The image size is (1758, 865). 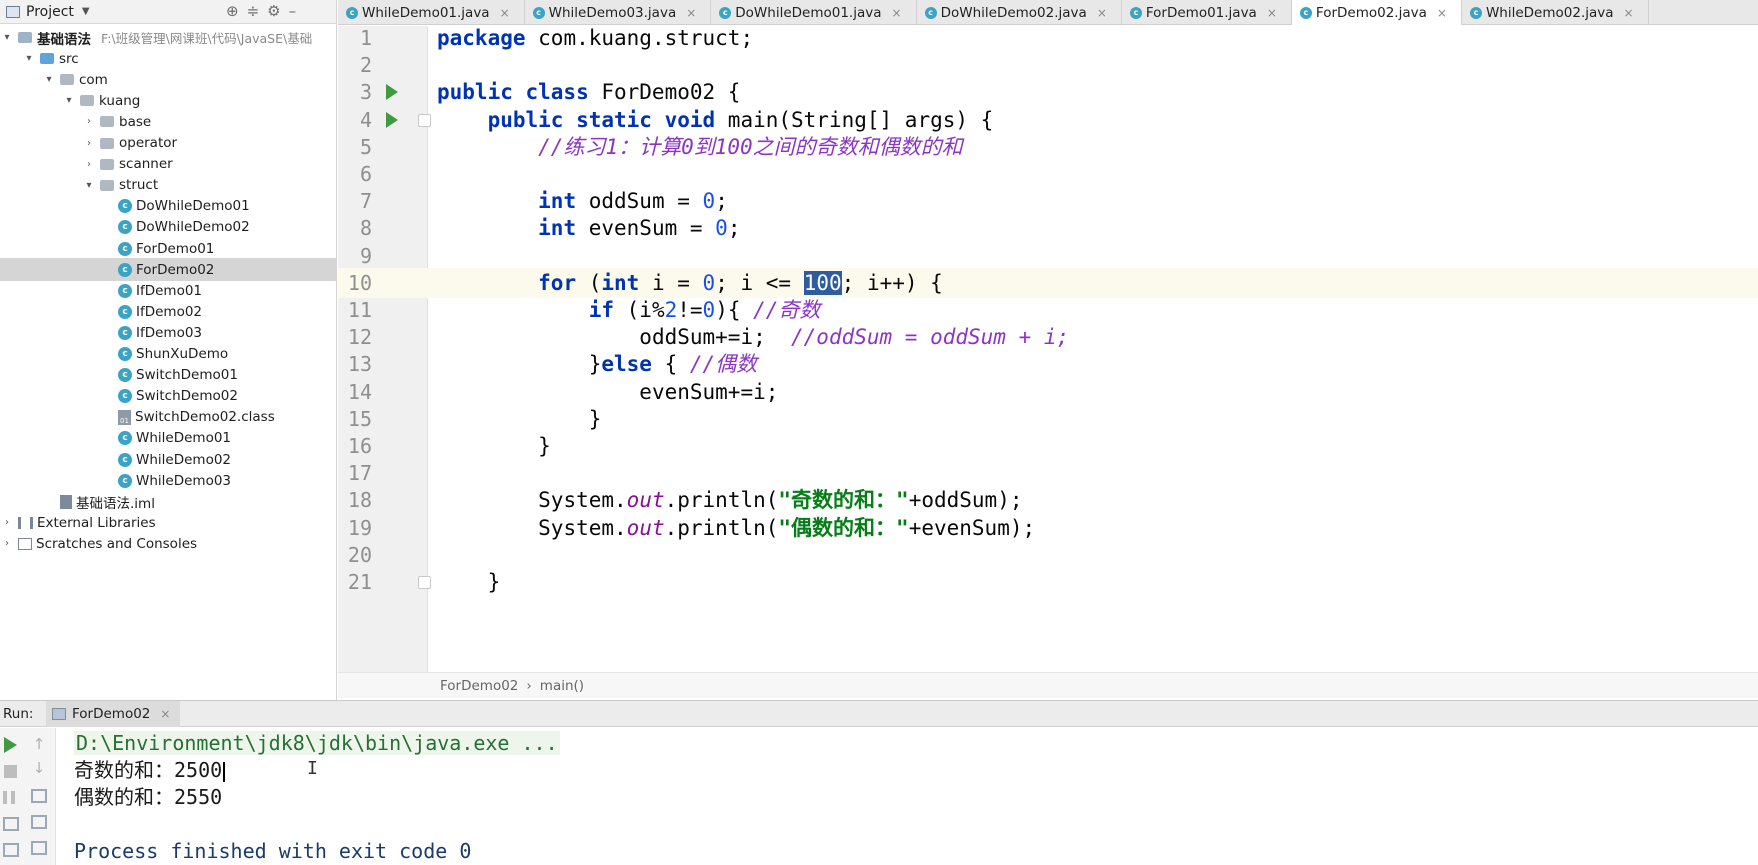 I want to click on tree-item: c DoWhileDemo02, so click(x=168, y=227).